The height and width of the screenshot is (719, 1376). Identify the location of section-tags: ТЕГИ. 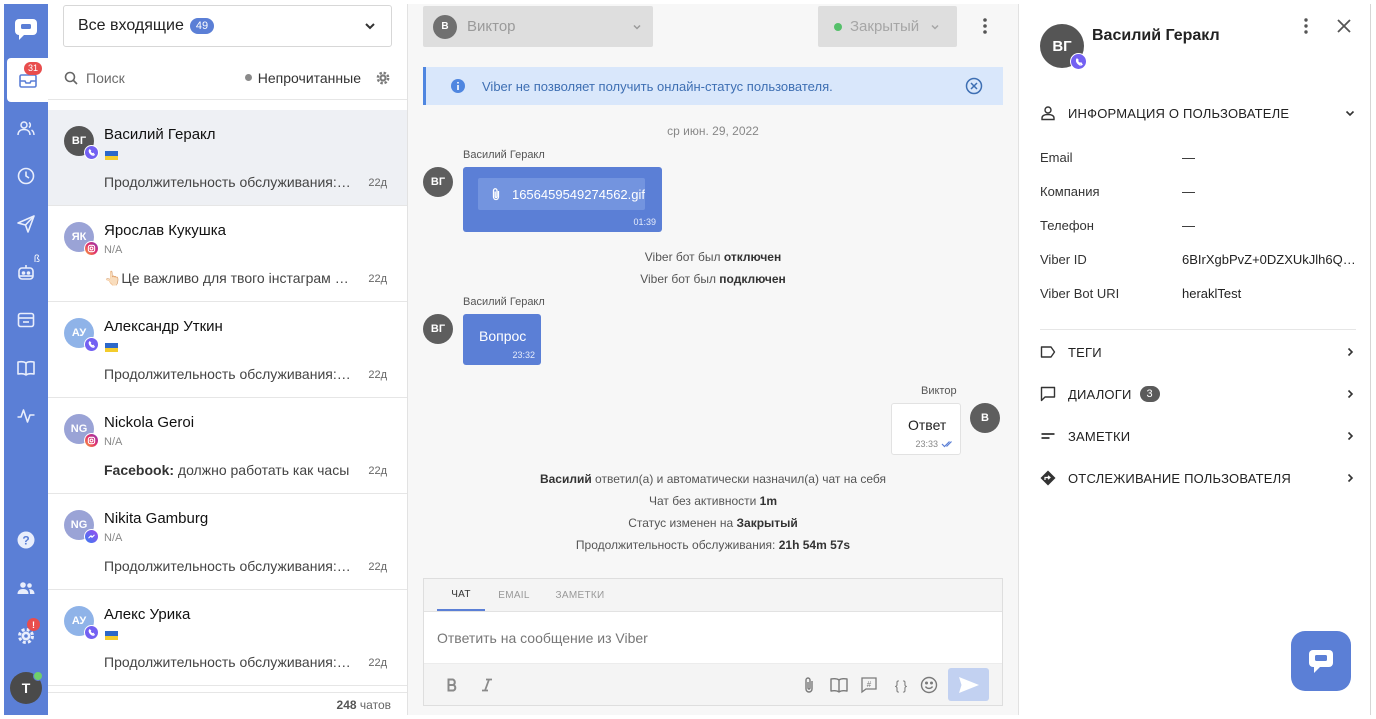
(1198, 352).